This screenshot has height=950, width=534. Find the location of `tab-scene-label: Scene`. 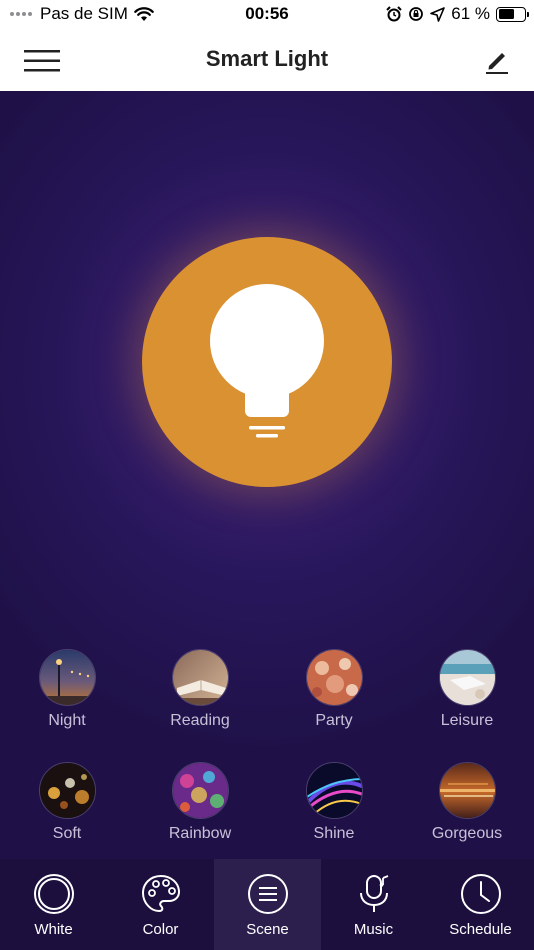

tab-scene-label: Scene is located at coordinates (267, 929).